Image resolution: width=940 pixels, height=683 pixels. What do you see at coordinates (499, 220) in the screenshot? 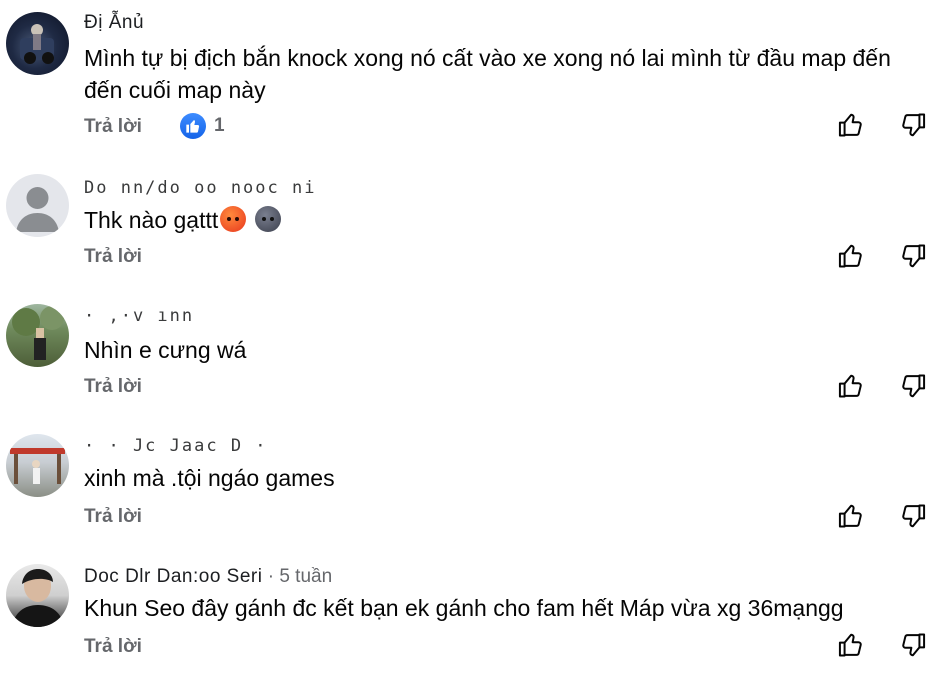
I see `comment-text: Thk nào gạttt` at bounding box center [499, 220].